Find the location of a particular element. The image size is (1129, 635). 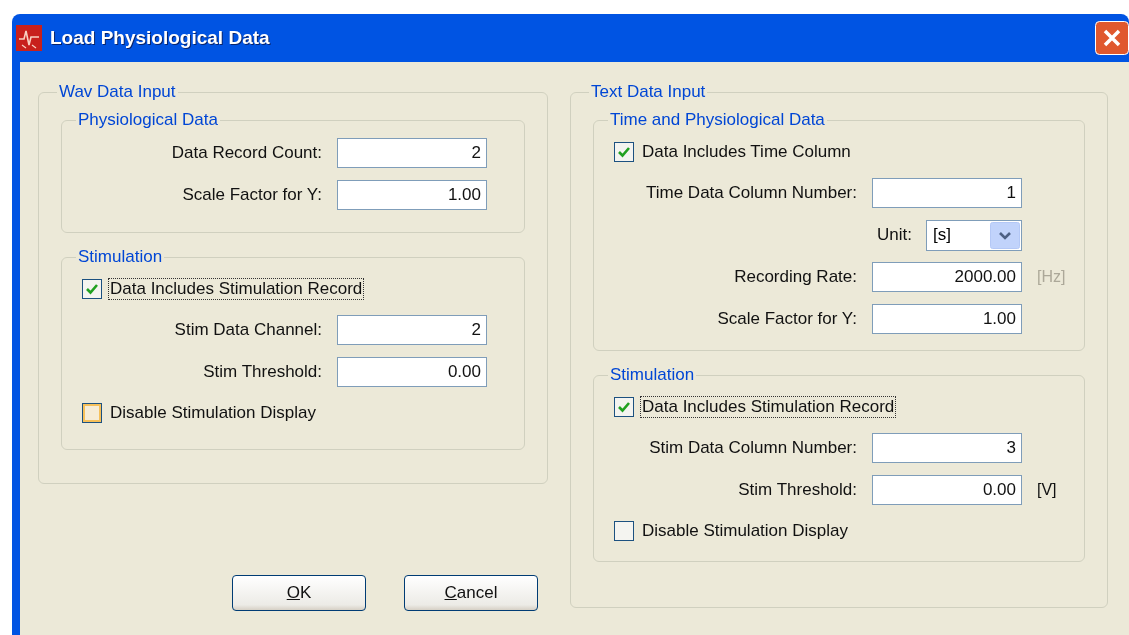

unit-label: [V] is located at coordinates (1047, 490).